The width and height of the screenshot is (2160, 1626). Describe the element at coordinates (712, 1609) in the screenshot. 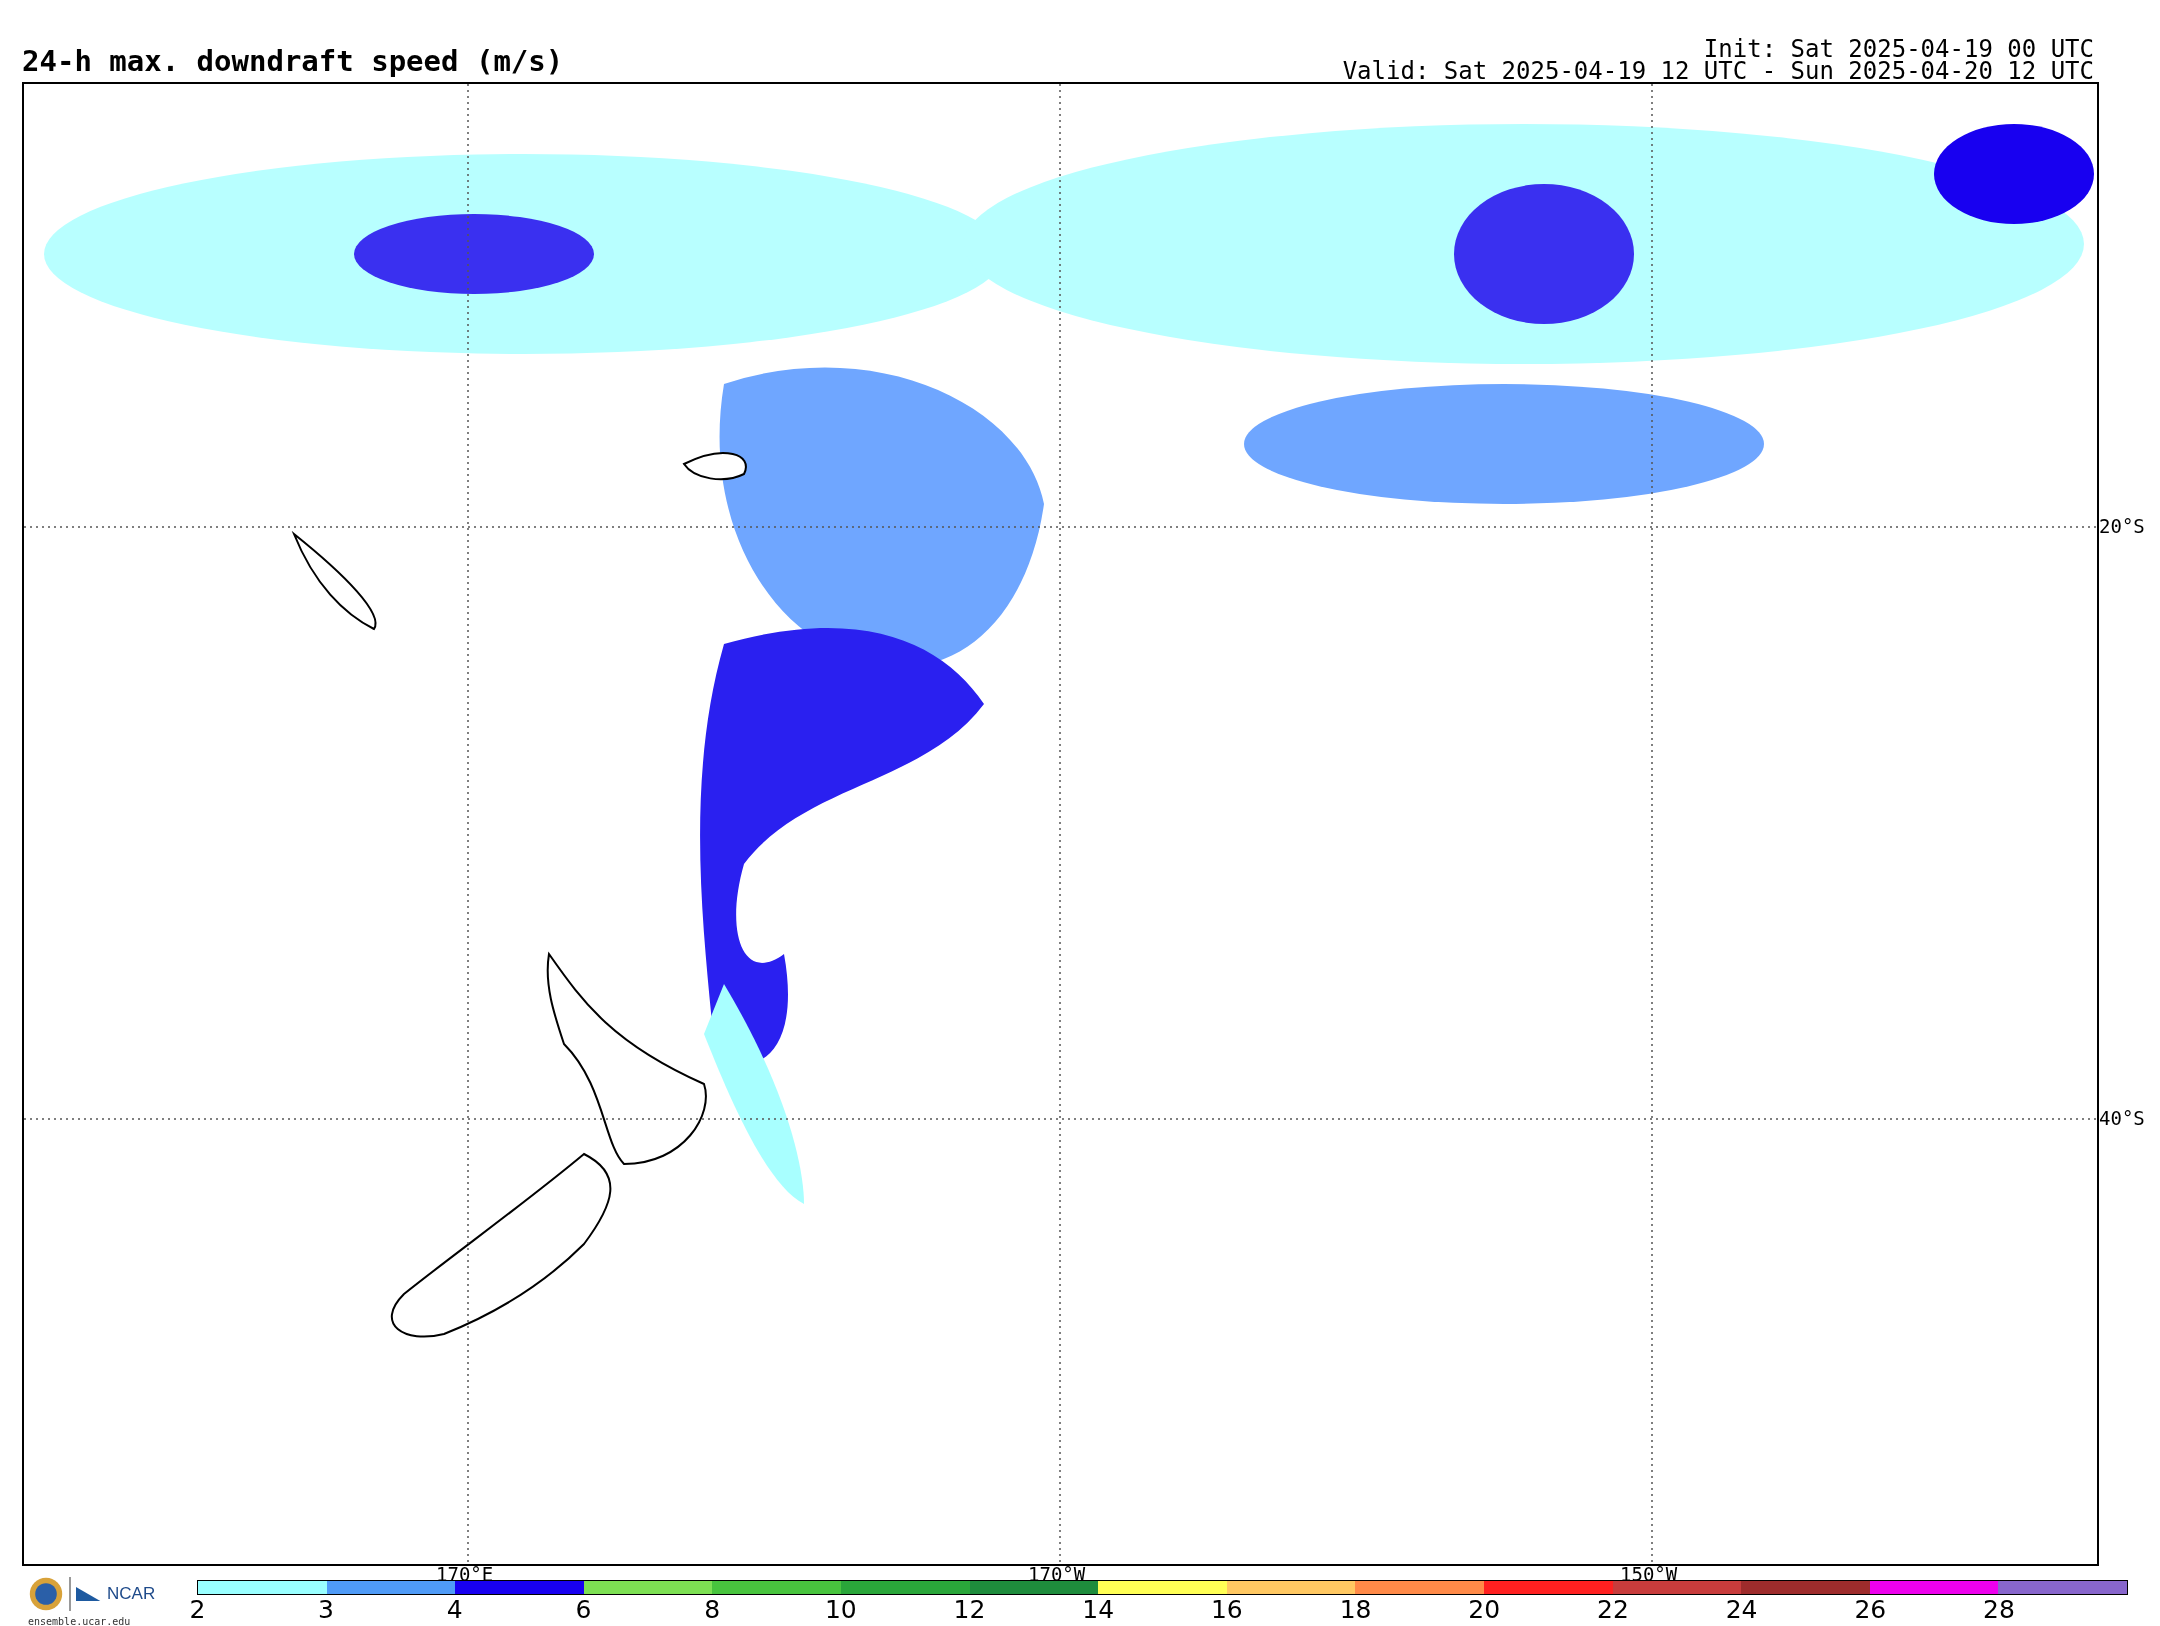

I see `scale-label: 8` at that location.